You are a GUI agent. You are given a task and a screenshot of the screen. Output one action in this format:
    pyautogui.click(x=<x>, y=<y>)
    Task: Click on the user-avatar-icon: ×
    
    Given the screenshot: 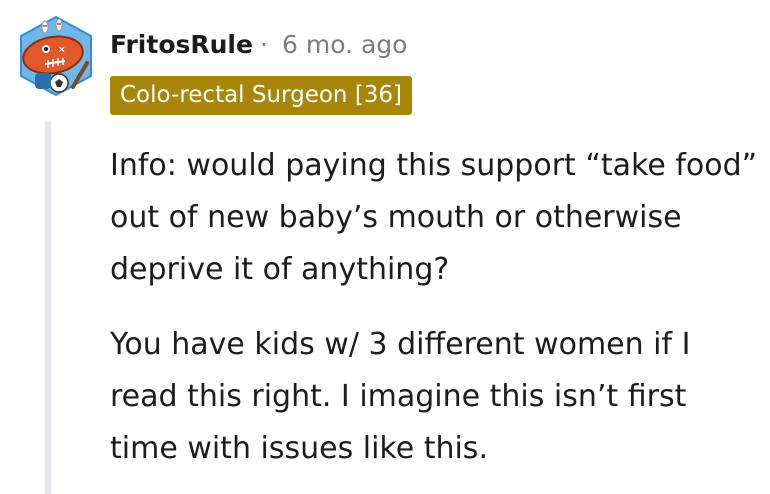 What is the action you would take?
    pyautogui.click(x=56, y=56)
    